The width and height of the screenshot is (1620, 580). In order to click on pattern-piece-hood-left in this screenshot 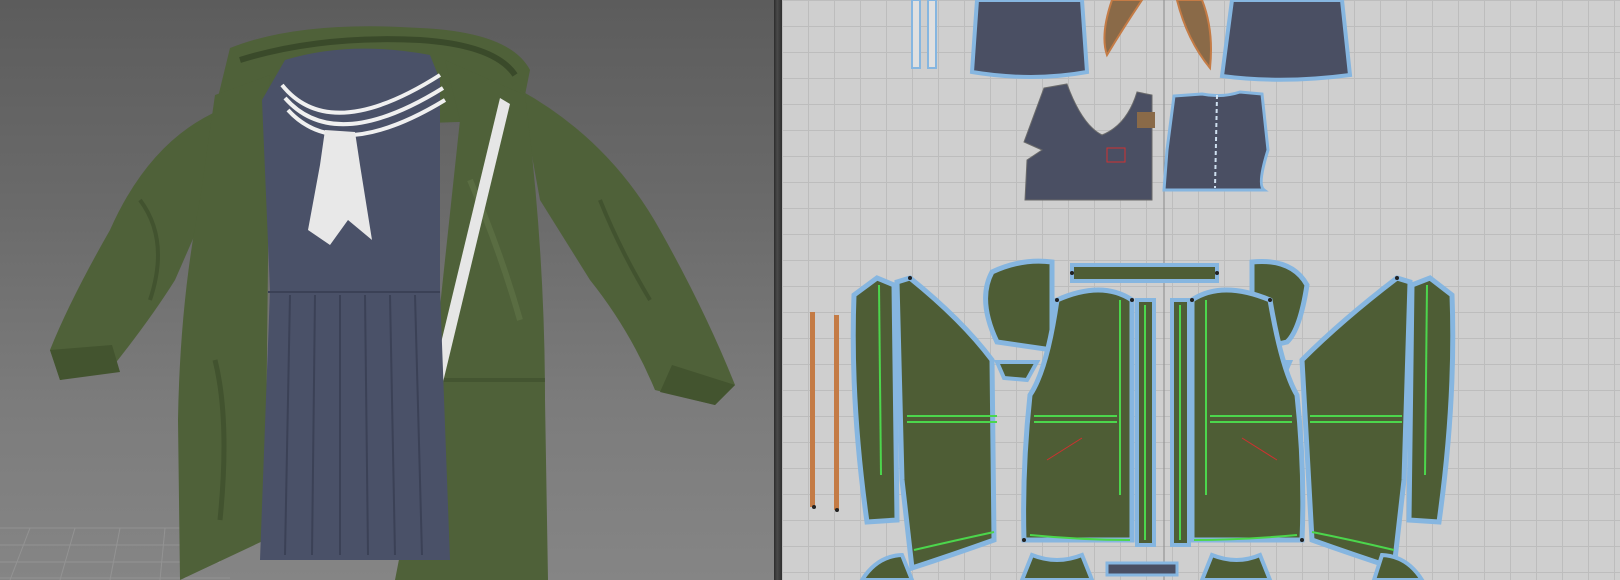, I will do `click(1019, 305)`.